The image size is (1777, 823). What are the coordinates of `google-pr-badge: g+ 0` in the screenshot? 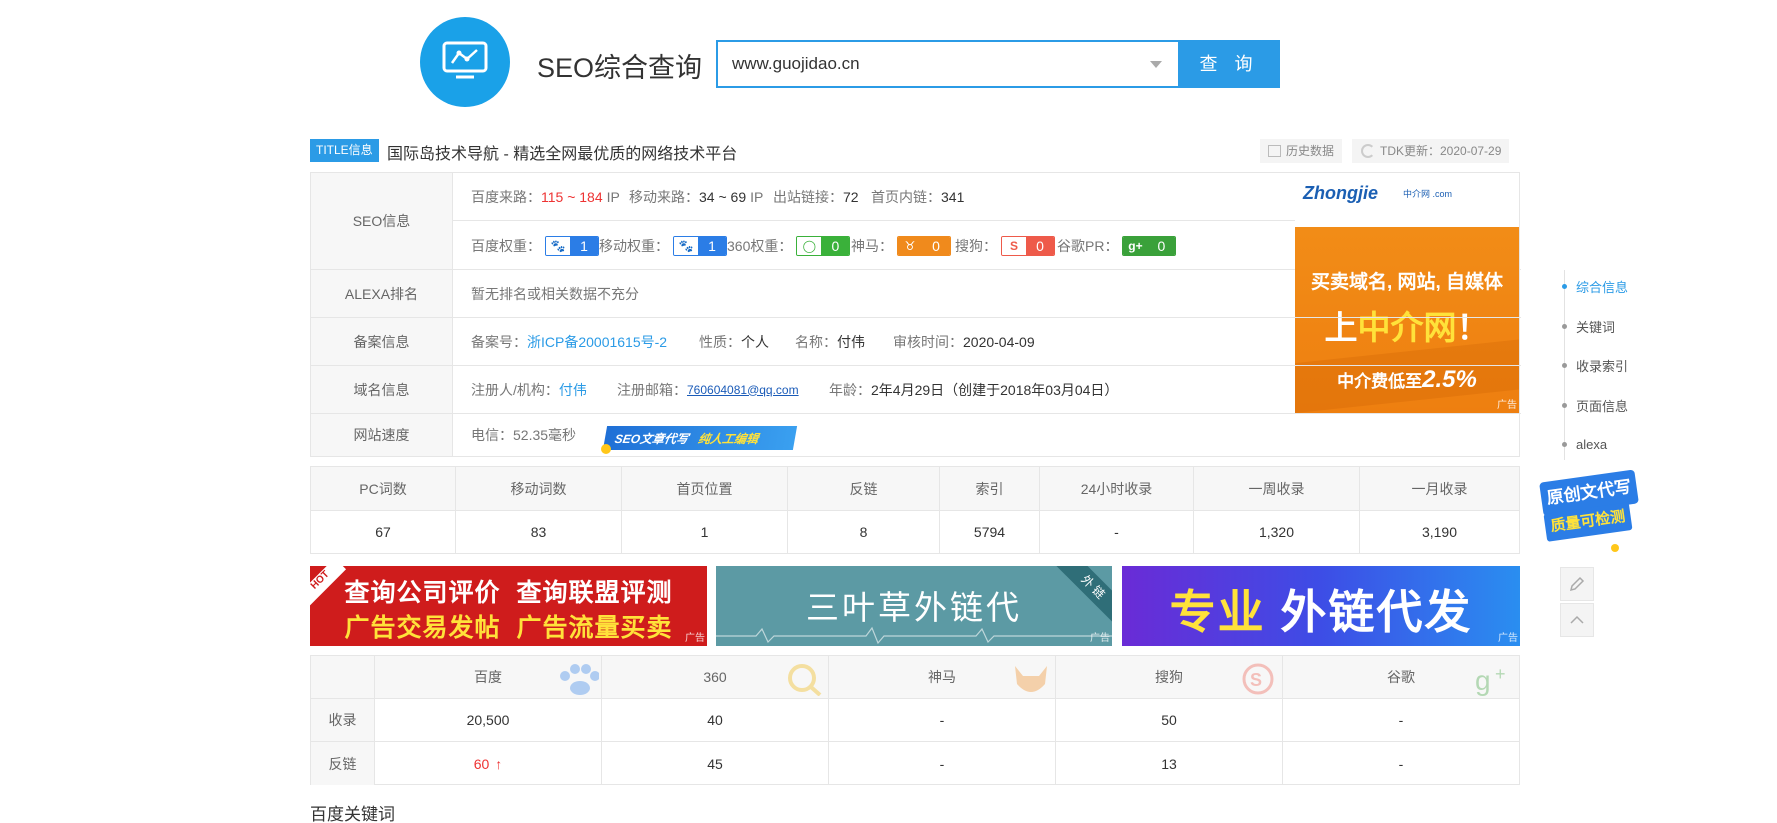 It's located at (1149, 245).